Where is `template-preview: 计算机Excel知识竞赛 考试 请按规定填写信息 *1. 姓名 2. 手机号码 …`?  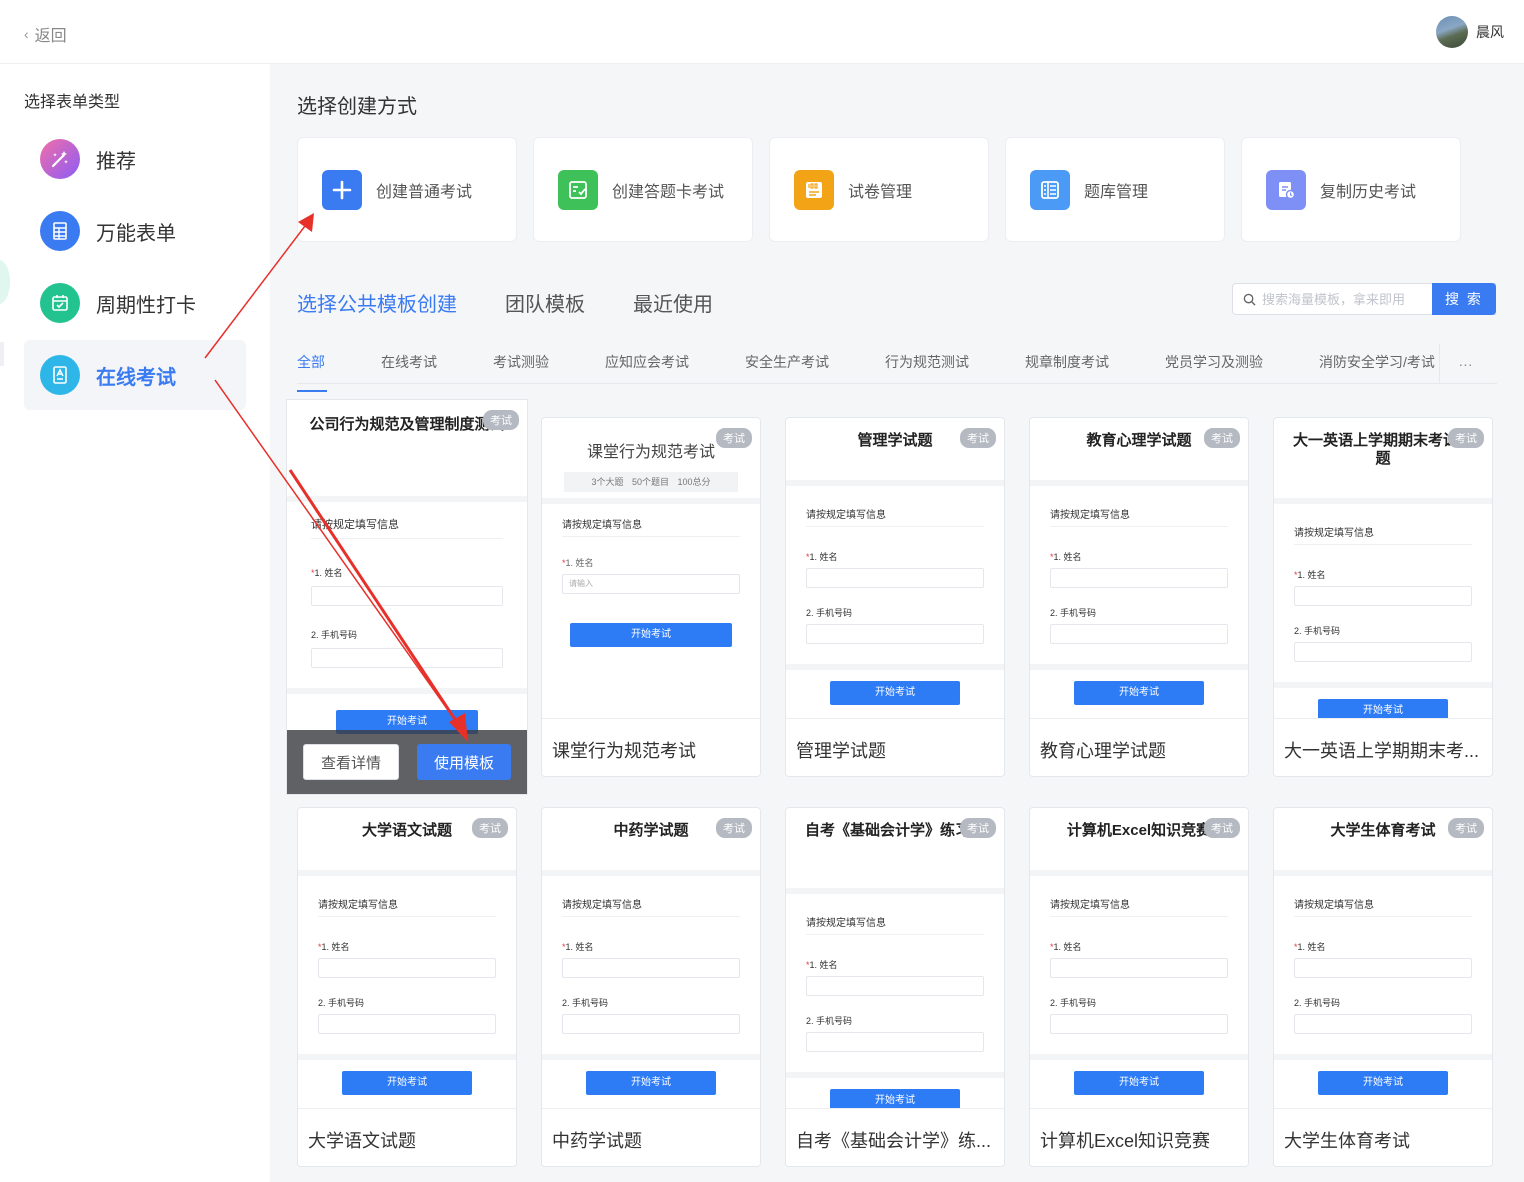 template-preview: 计算机Excel知识竞赛 考试 请按规定填写信息 *1. 姓名 2. 手机号码 … is located at coordinates (1139, 958).